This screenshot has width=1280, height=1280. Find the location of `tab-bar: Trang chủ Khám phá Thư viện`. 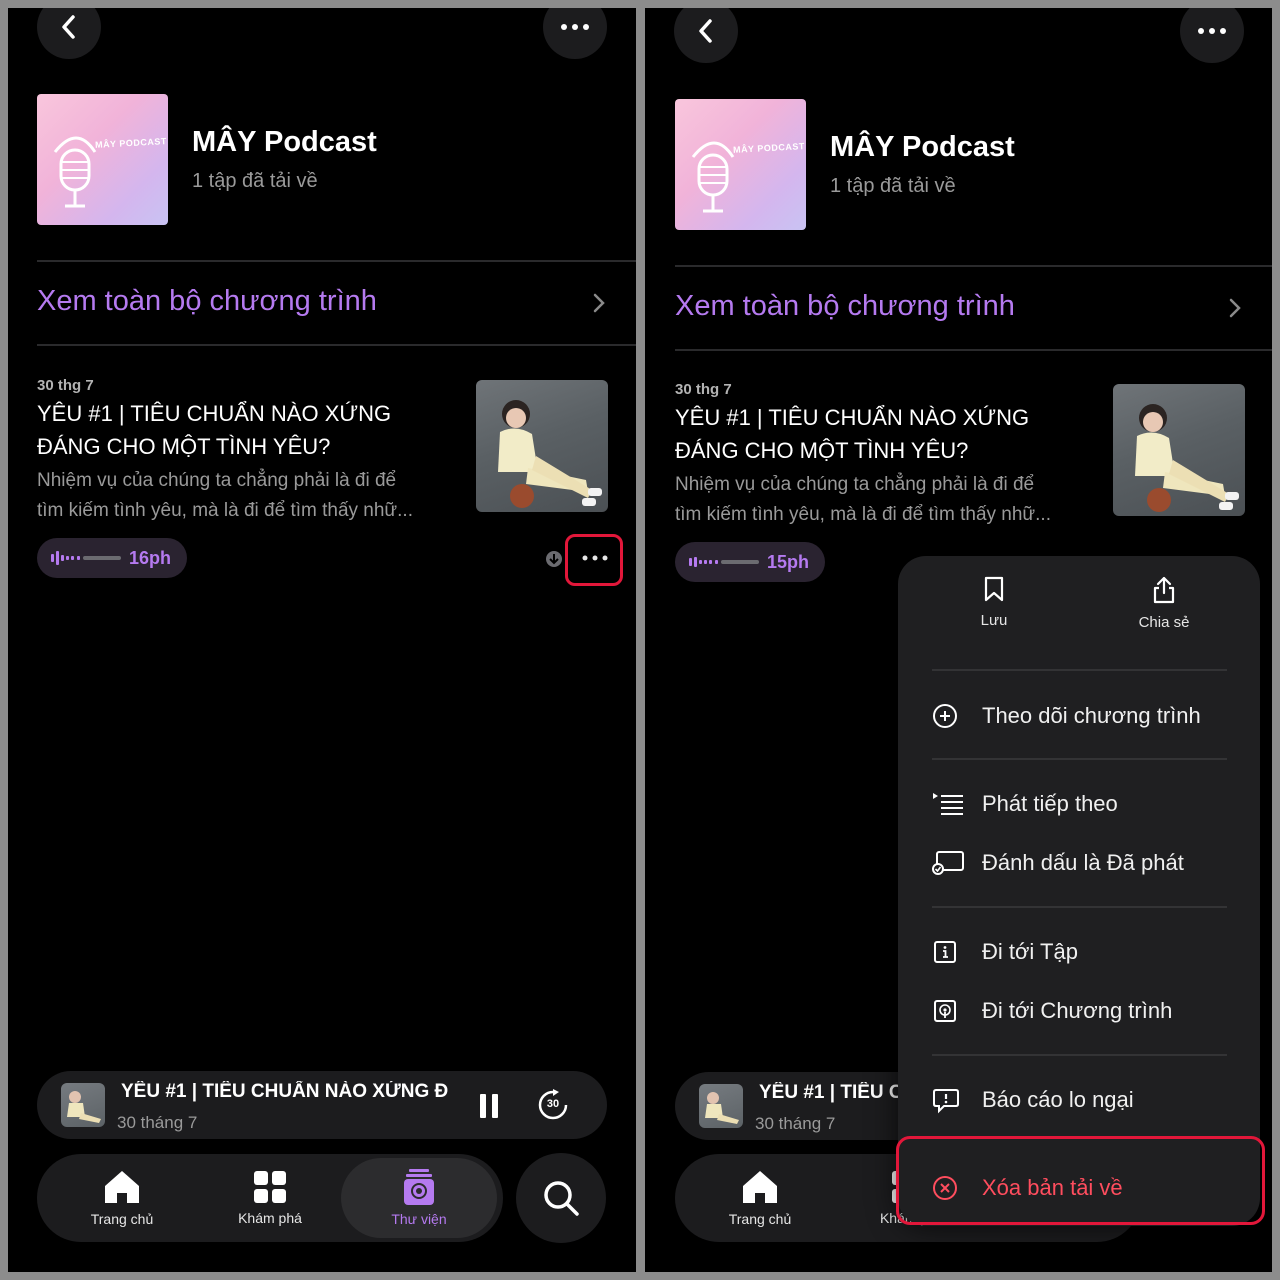

tab-bar: Trang chủ Khám phá Thư viện is located at coordinates (270, 1198).